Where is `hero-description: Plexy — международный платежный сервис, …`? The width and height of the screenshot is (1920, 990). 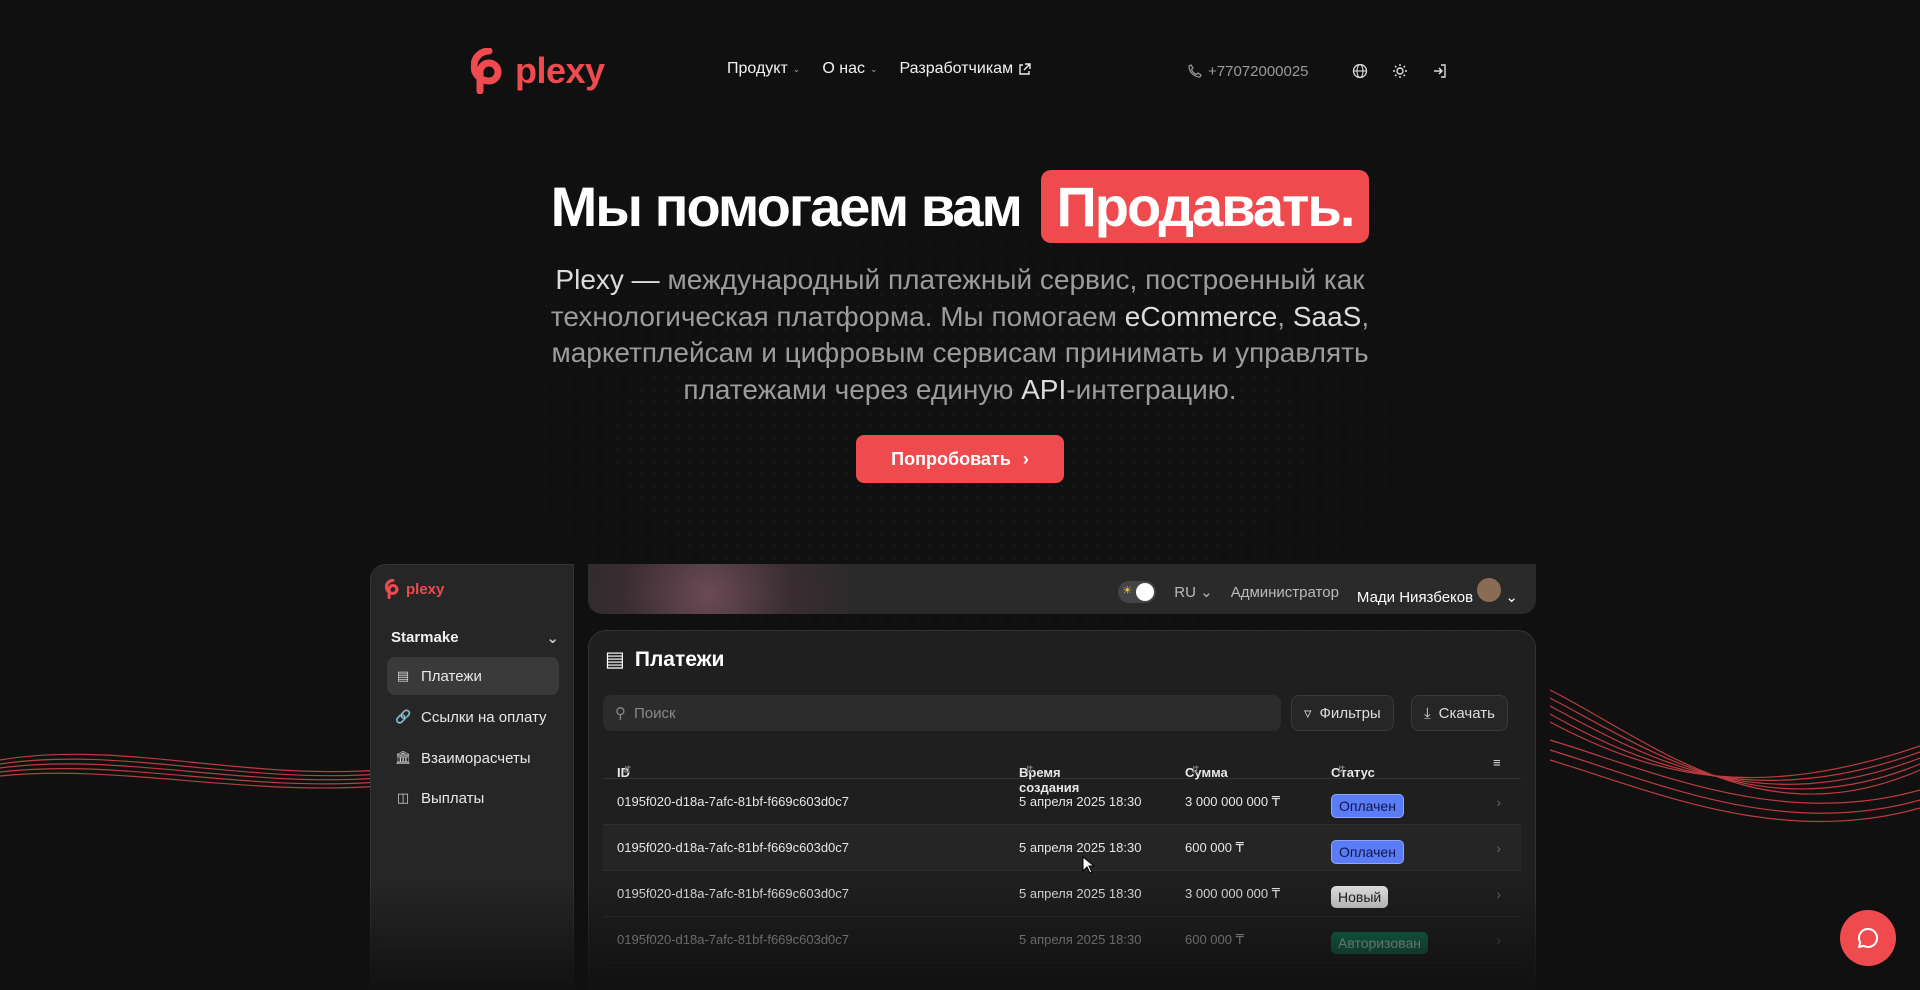
hero-description: Plexy — международный платежный сервис, … is located at coordinates (960, 335).